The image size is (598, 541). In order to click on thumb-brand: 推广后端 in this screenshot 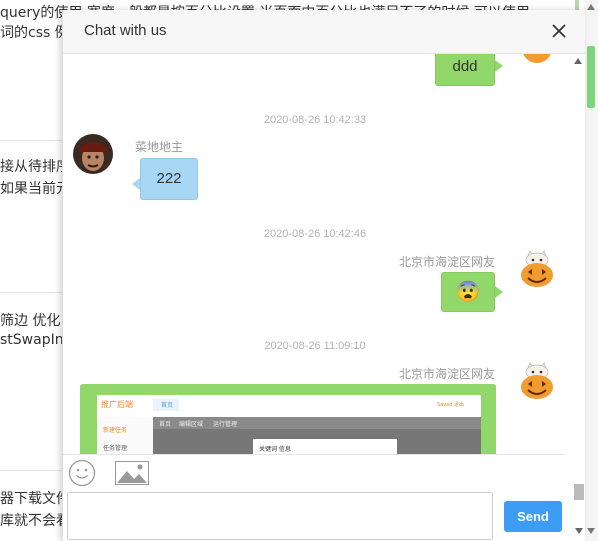, I will do `click(117, 404)`.